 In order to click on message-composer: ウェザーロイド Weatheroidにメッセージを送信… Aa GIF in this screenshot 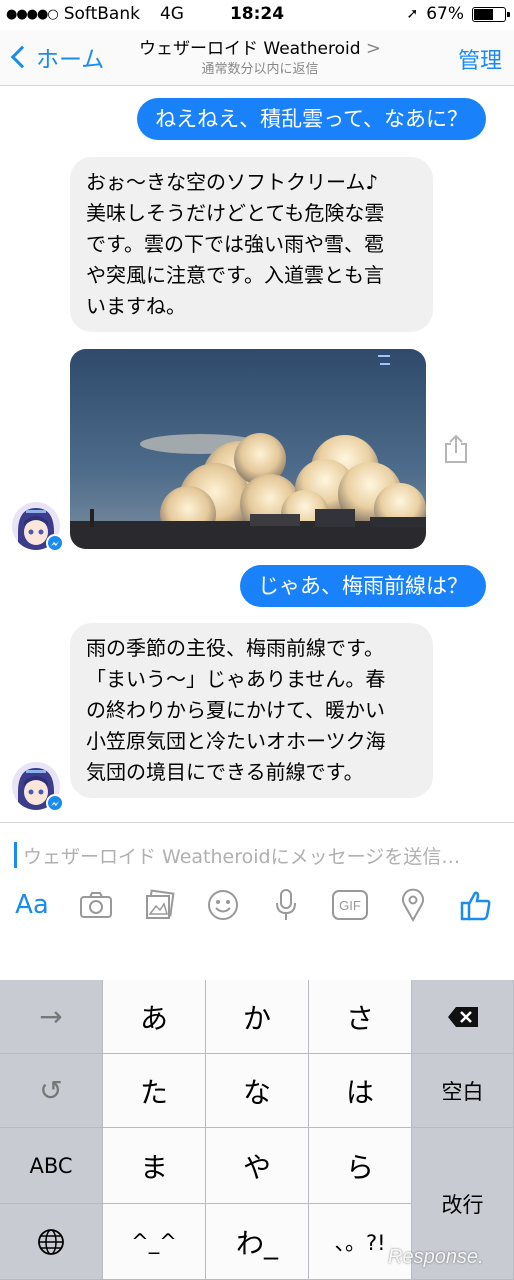, I will do `click(257, 878)`.